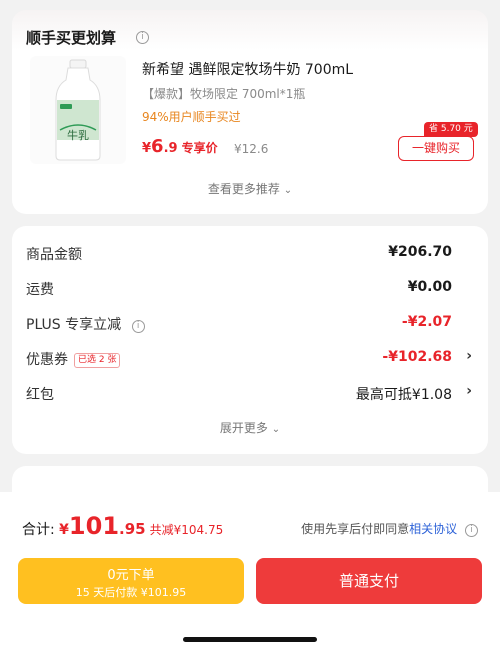  Describe the element at coordinates (355, 529) in the screenshot. I see `agreement-prefix: 使用先享后付即同意` at that location.